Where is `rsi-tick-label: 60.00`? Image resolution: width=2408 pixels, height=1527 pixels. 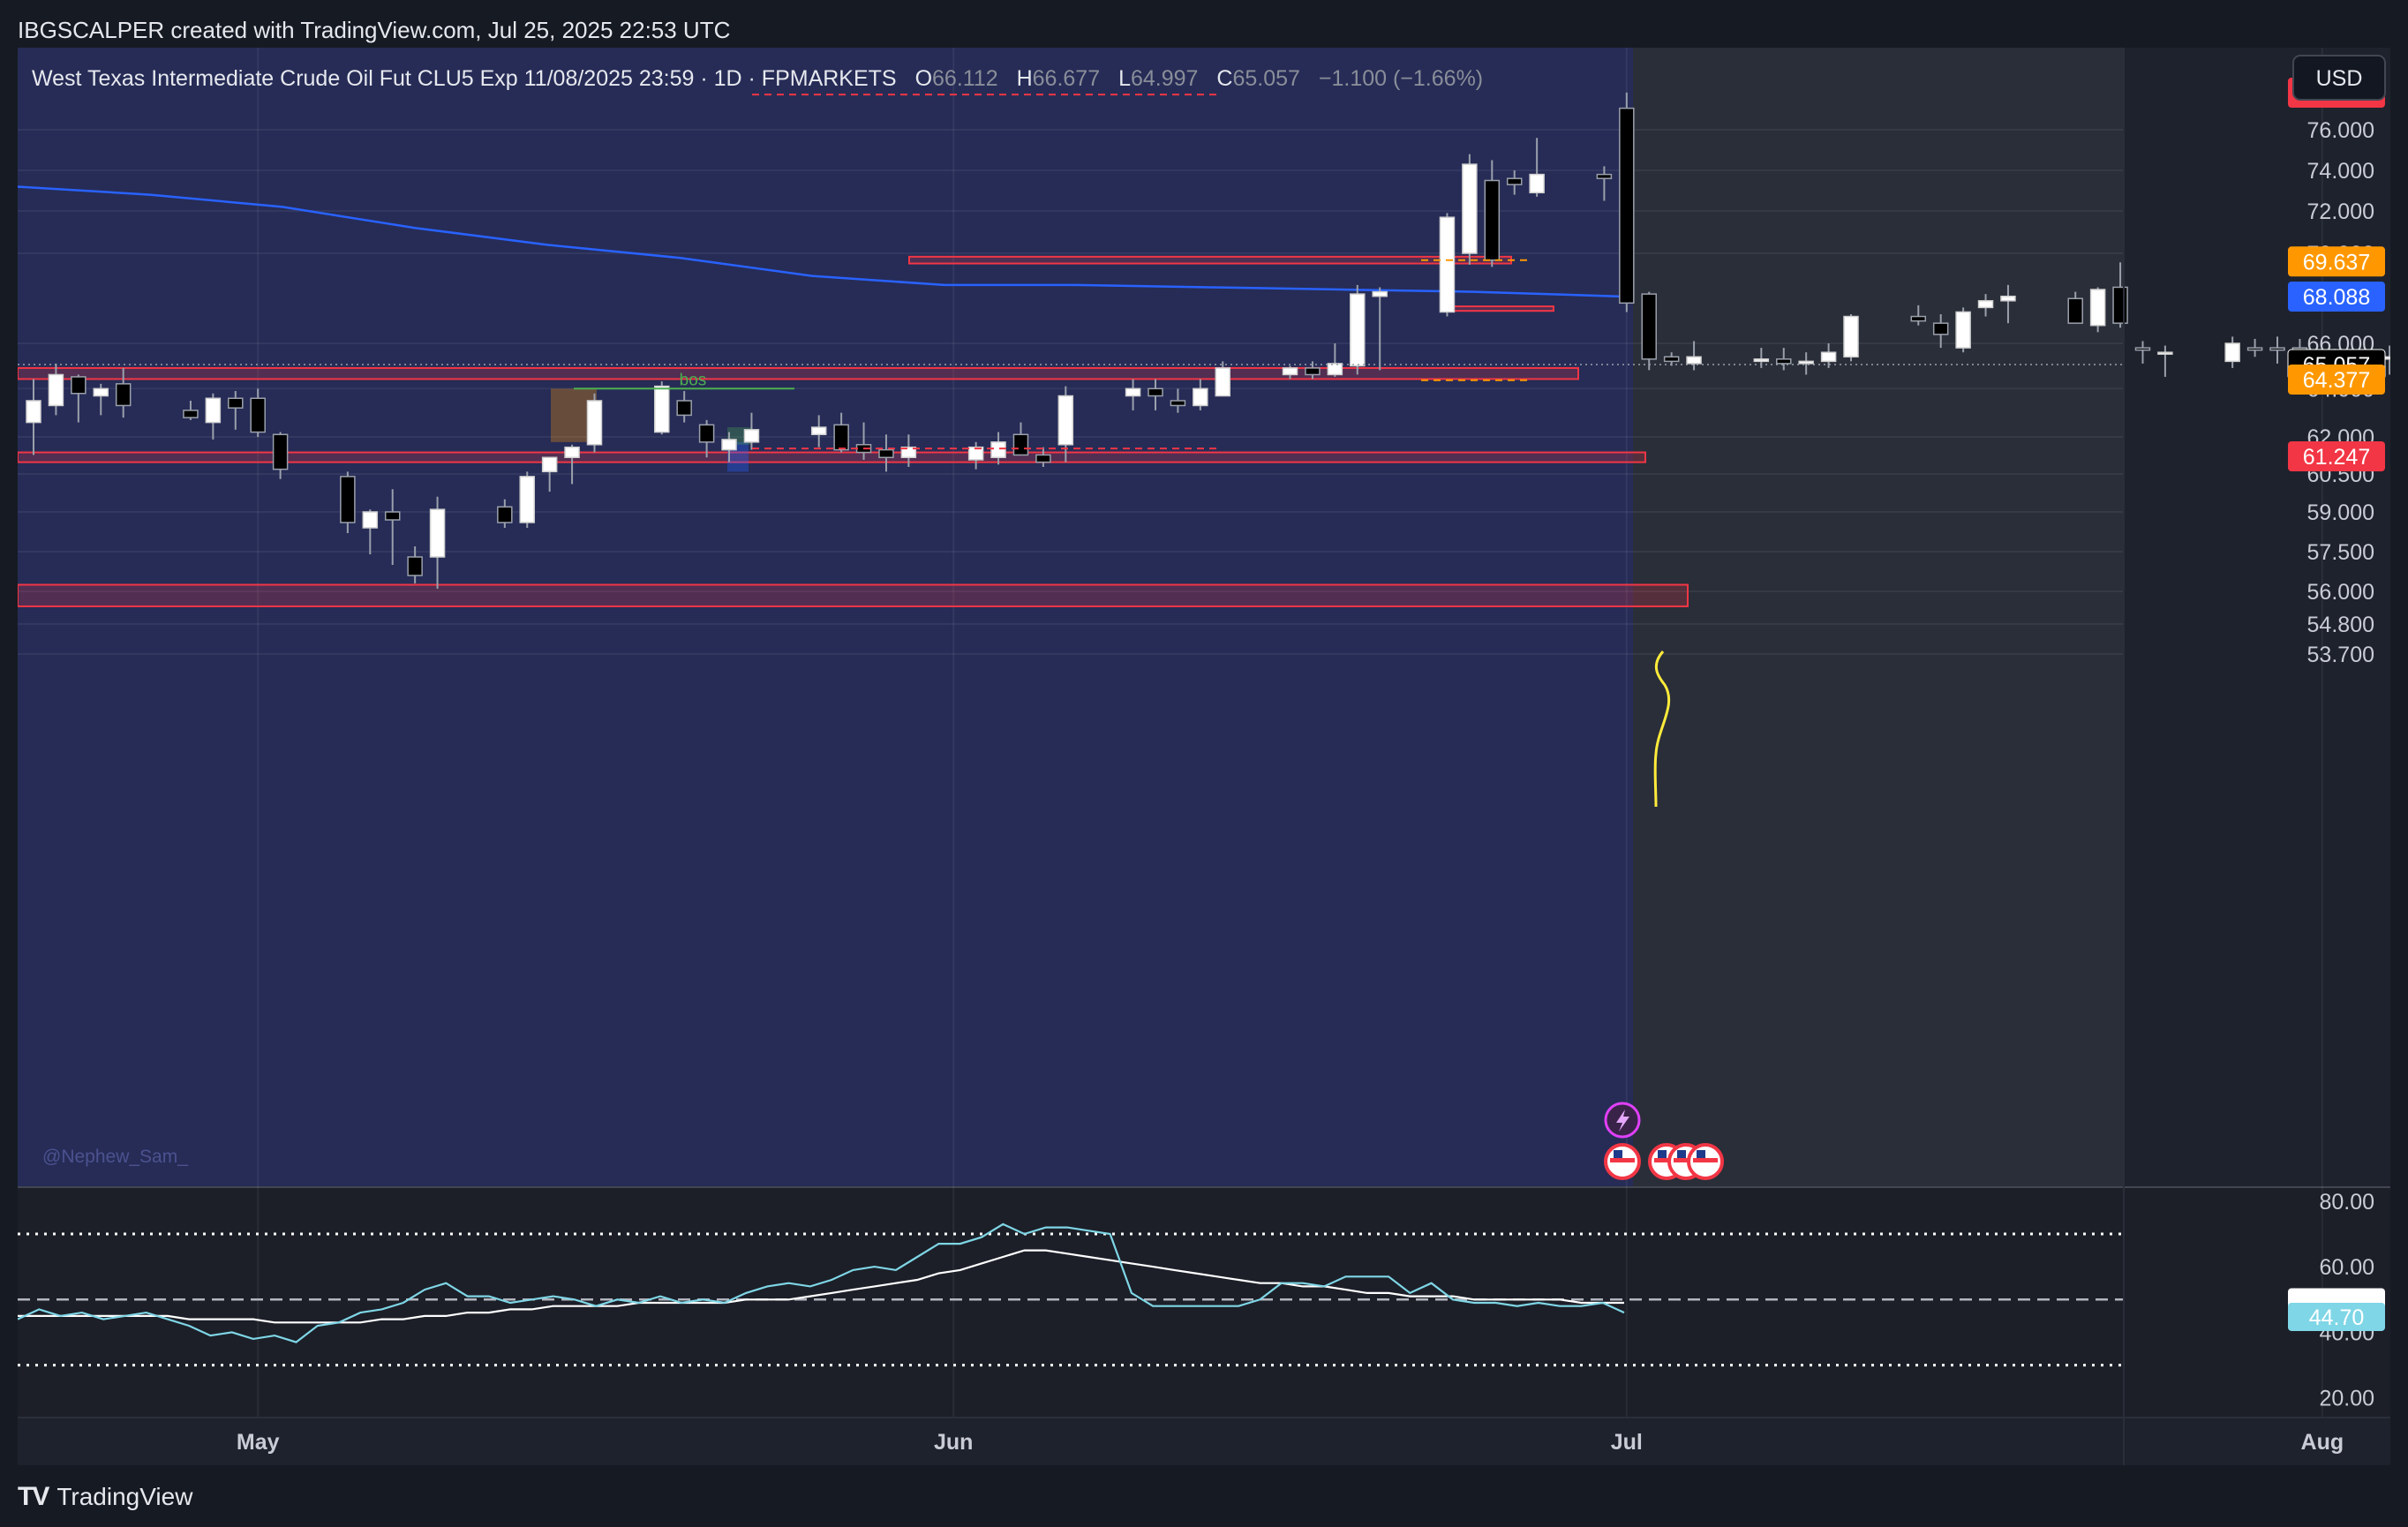
rsi-tick-label: 60.00 is located at coordinates (2346, 1267).